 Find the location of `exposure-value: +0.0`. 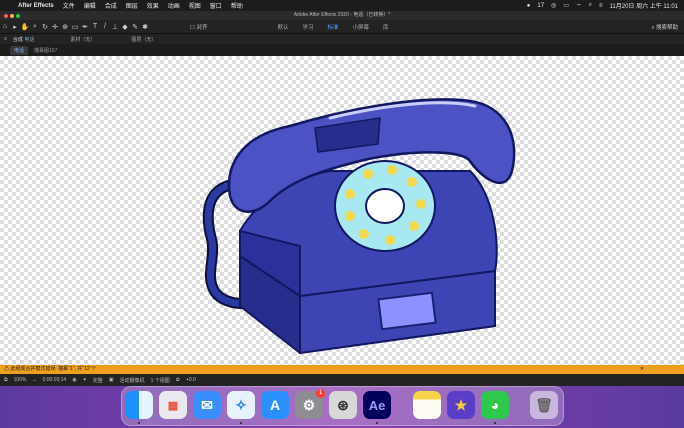

exposure-value: +0.0 is located at coordinates (191, 380).